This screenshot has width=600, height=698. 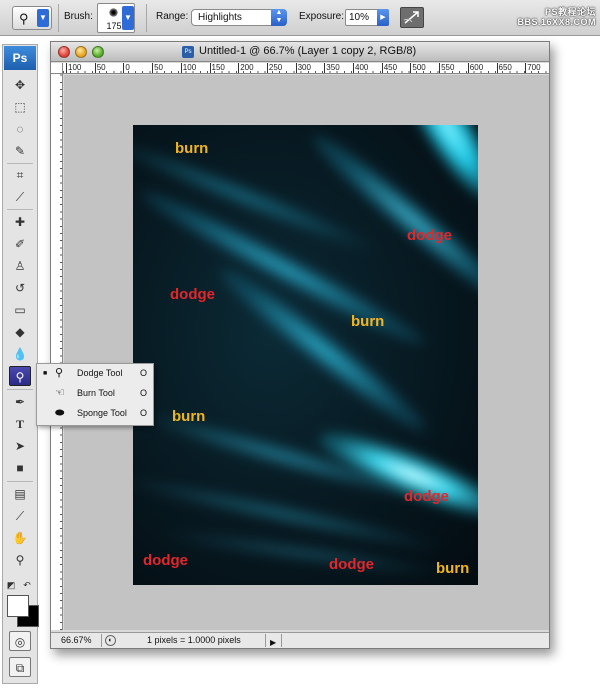 What do you see at coordinates (20, 244) in the screenshot?
I see `brush-tool-icon: ✐` at bounding box center [20, 244].